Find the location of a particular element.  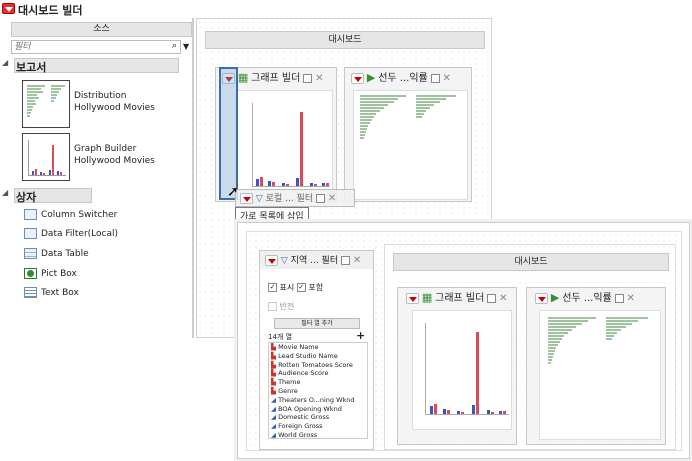

report-name-line1: Distribution is located at coordinates (100, 96).